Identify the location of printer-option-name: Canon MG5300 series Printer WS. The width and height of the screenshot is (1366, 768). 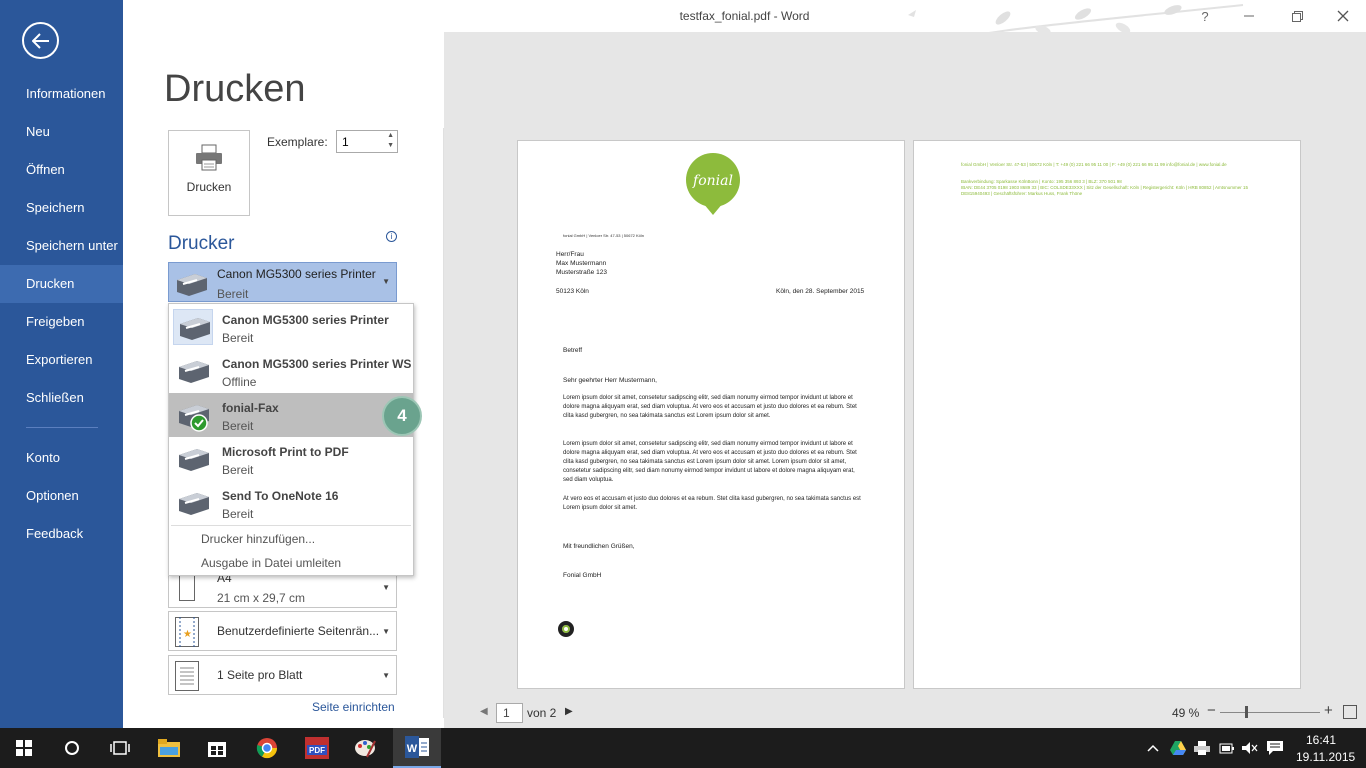
(317, 364).